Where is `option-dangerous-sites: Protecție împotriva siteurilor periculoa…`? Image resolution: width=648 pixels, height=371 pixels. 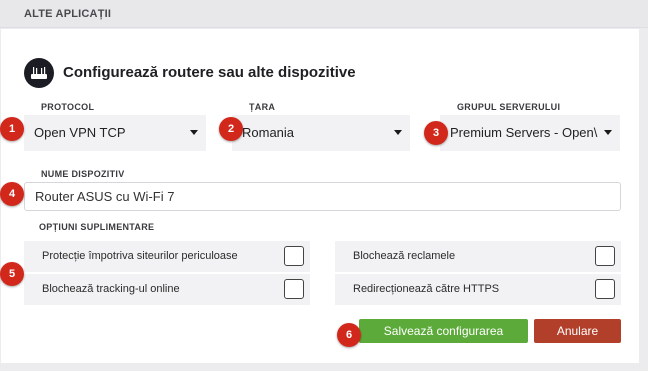 option-dangerous-sites: Protecție împotriva siteurilor periculoa… is located at coordinates (167, 256).